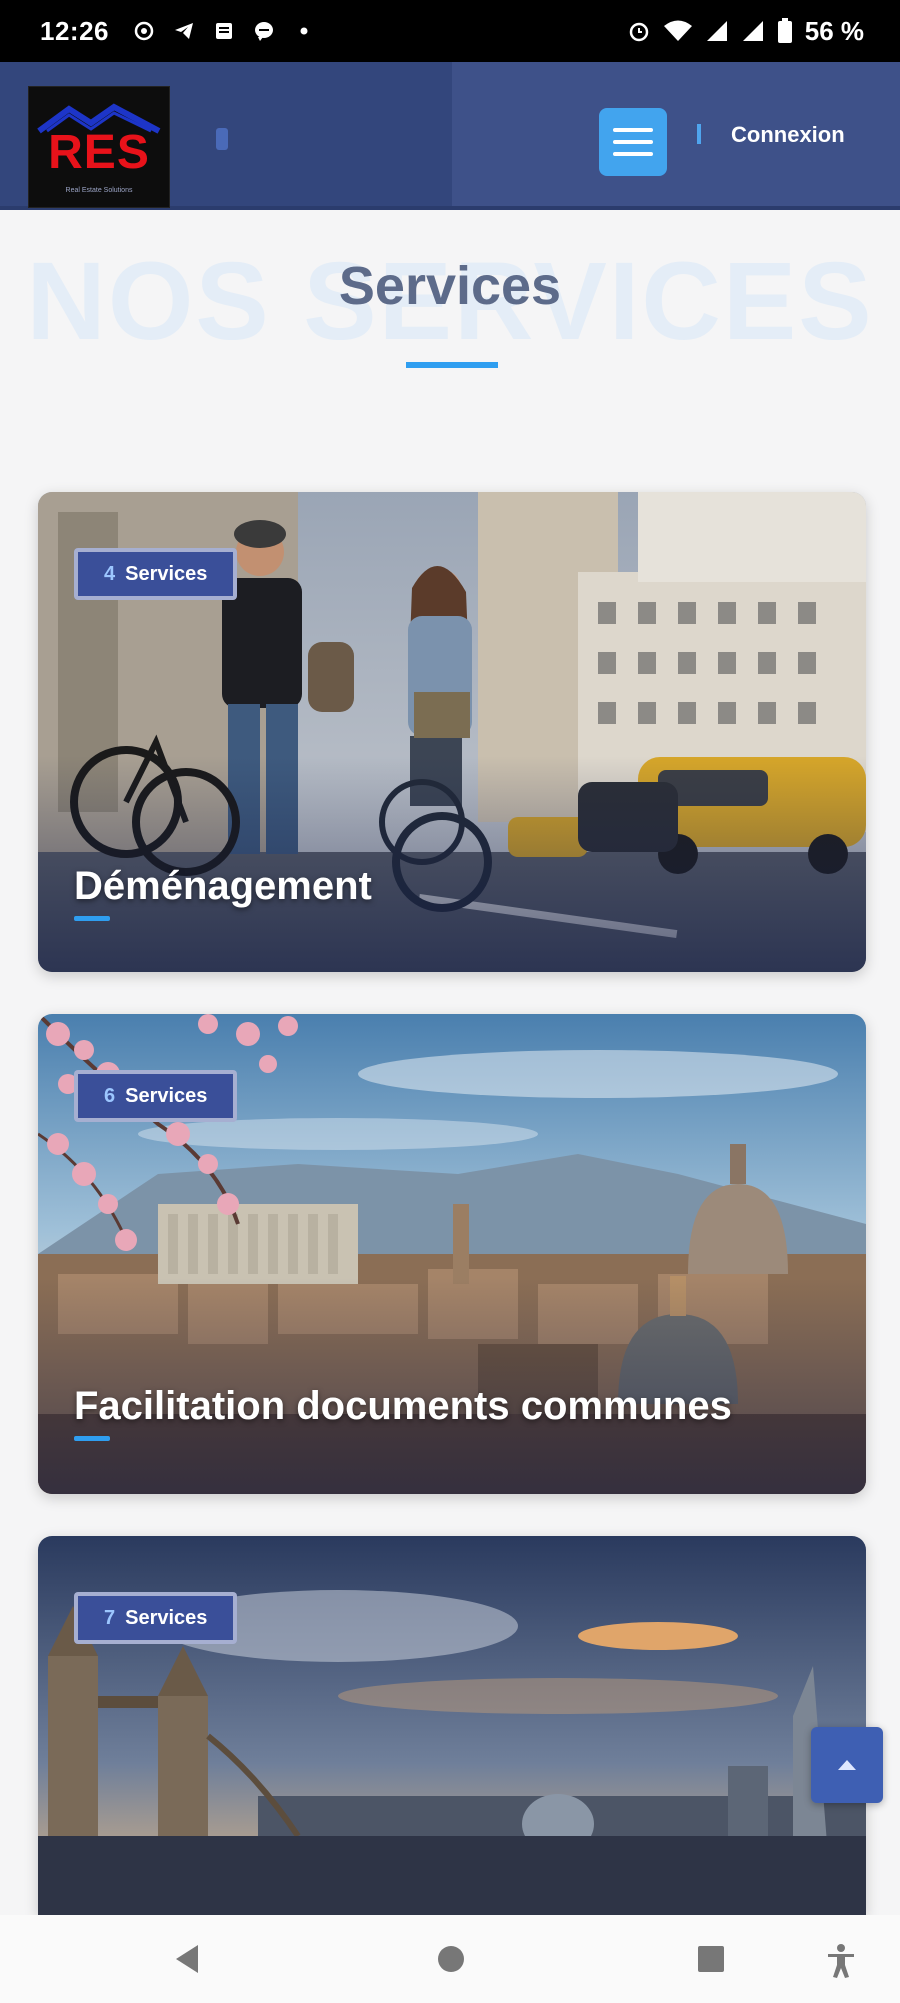 This screenshot has height=2003, width=900. I want to click on notes-icon, so click(224, 31).